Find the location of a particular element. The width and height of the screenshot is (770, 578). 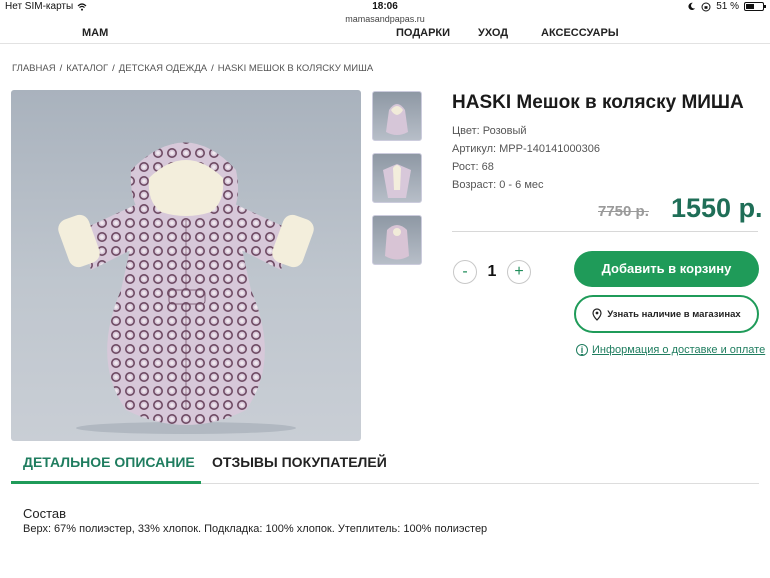

add-to-cart-button: Добавить в корзину is located at coordinates (666, 269).